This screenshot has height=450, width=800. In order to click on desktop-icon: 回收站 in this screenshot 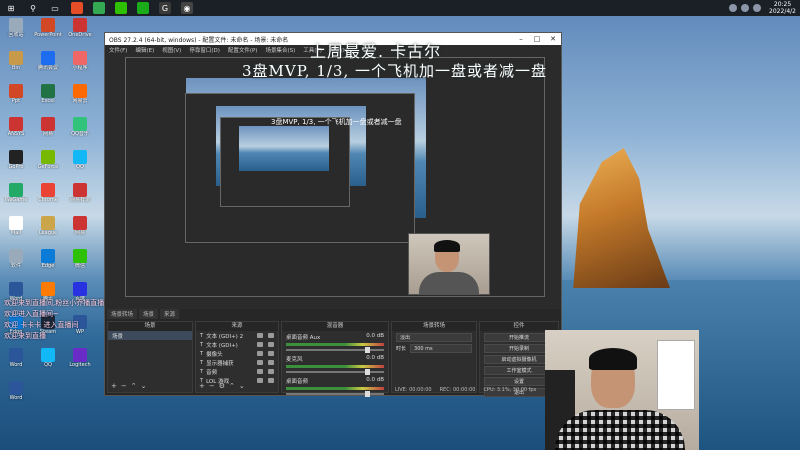, I will do `click(16, 34)`.